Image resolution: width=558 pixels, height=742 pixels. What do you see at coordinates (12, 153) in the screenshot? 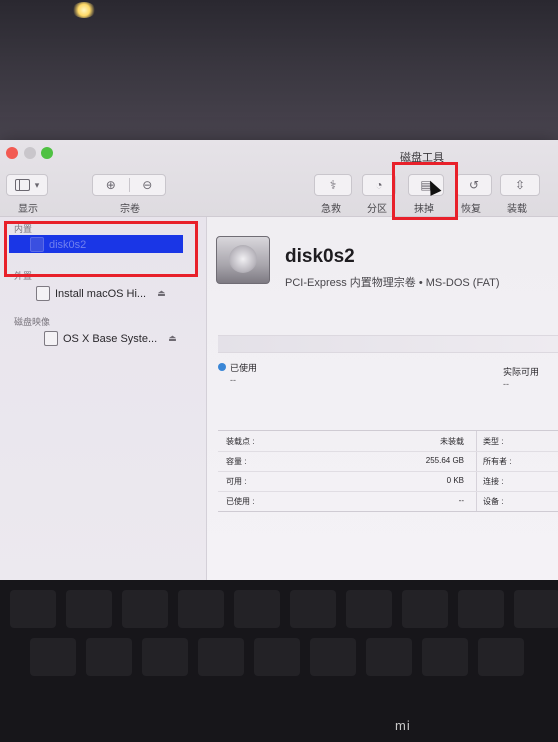
I see `close-button` at bounding box center [12, 153].